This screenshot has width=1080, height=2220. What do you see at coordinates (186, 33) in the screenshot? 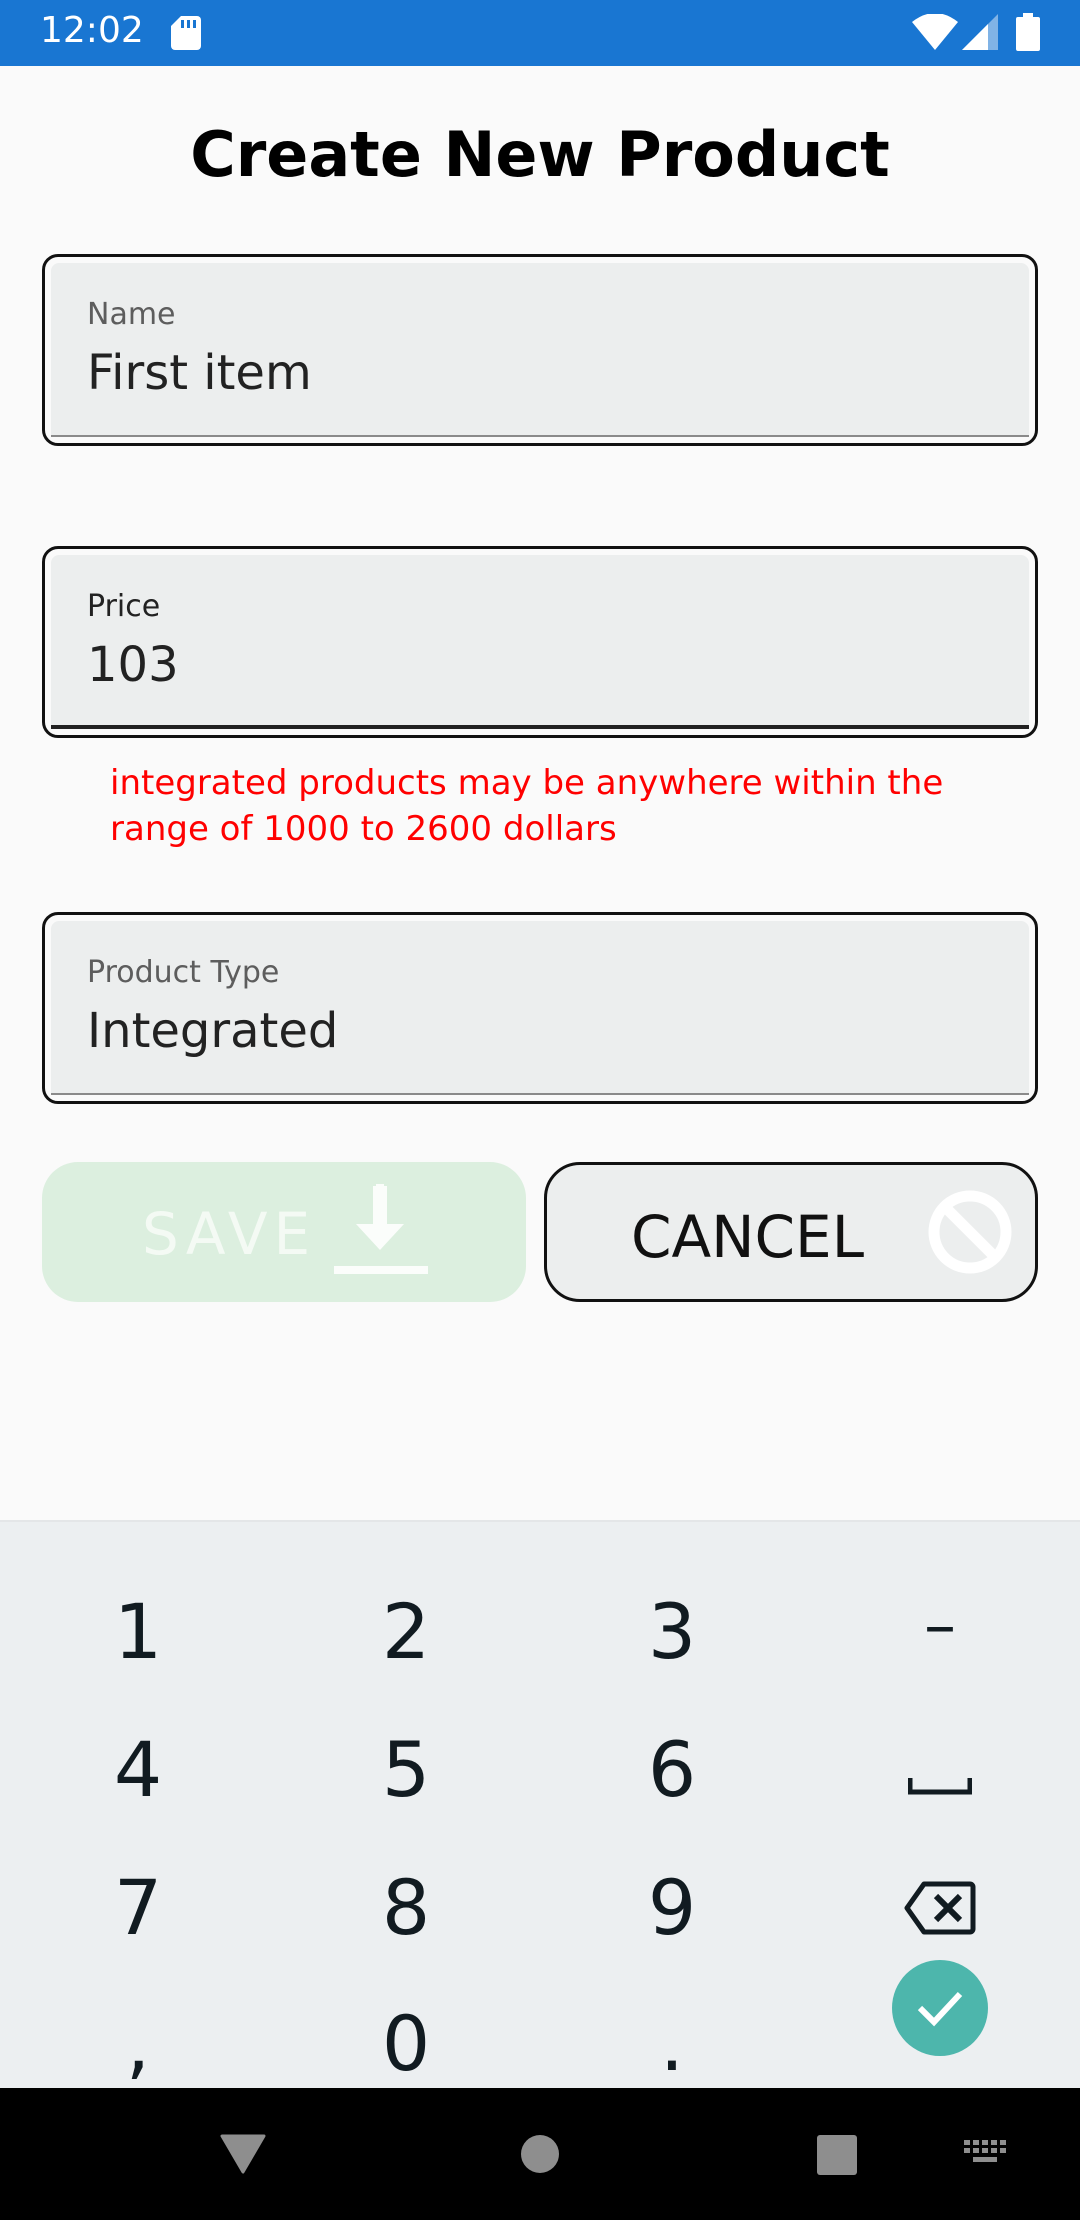
I see `sd-card-icon` at bounding box center [186, 33].